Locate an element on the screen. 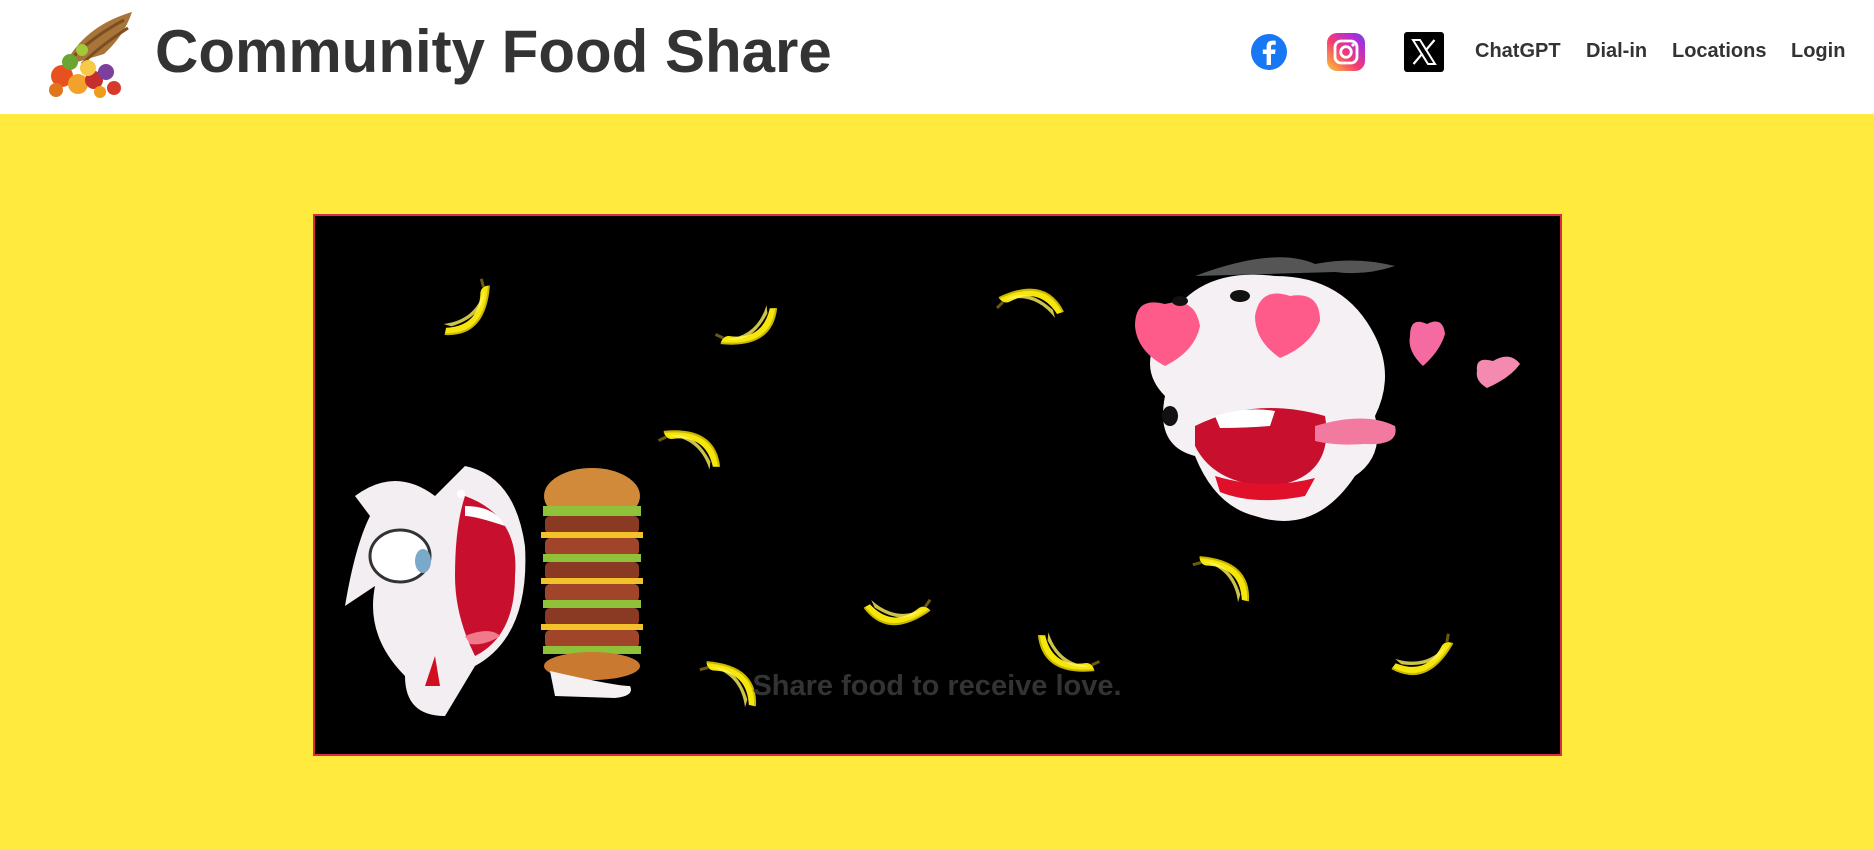  cornucopia-icon is located at coordinates (91, 53).